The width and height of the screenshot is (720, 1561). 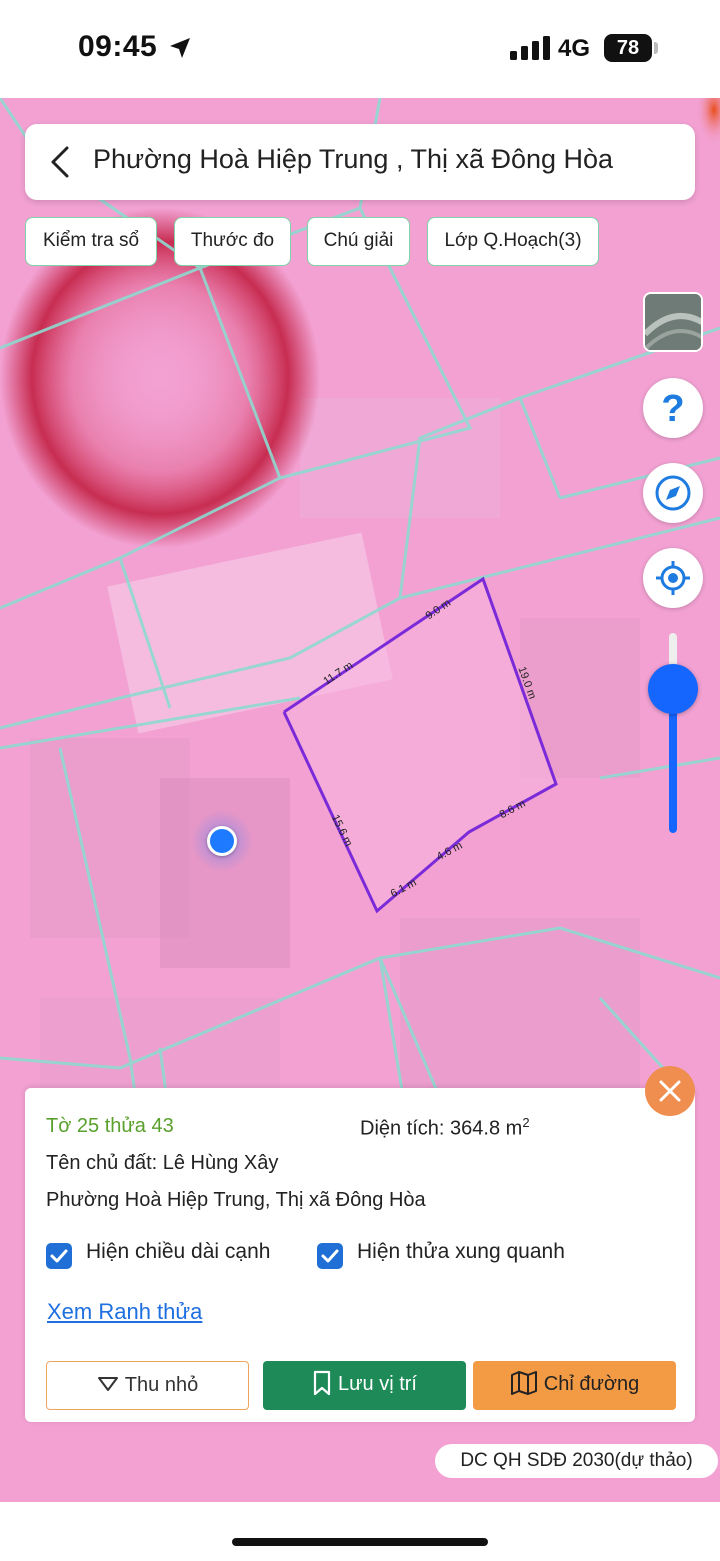 I want to click on view-parcel-boundary-link: Xem Ranh thửa, so click(x=124, y=1312).